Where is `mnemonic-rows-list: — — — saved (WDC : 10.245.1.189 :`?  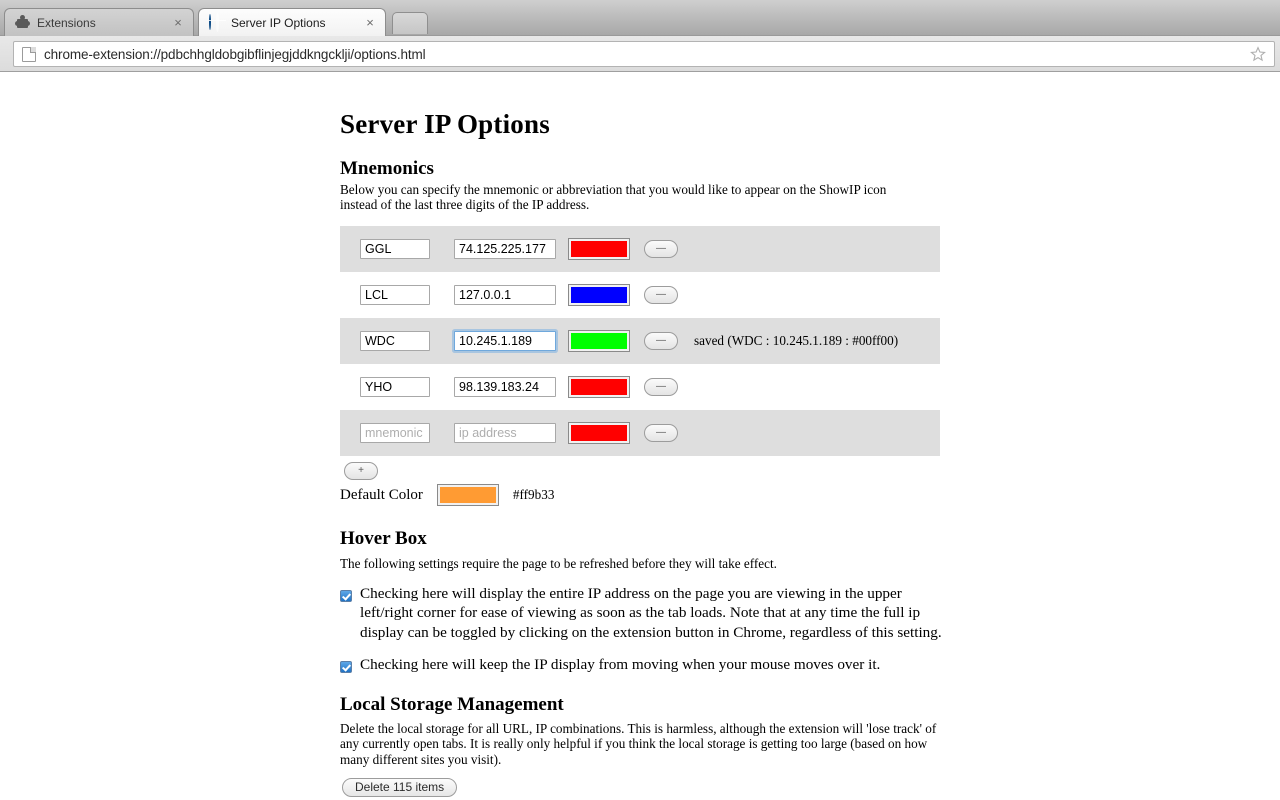 mnemonic-rows-list: — — — saved (WDC : 10.245.1.189 : is located at coordinates (640, 341).